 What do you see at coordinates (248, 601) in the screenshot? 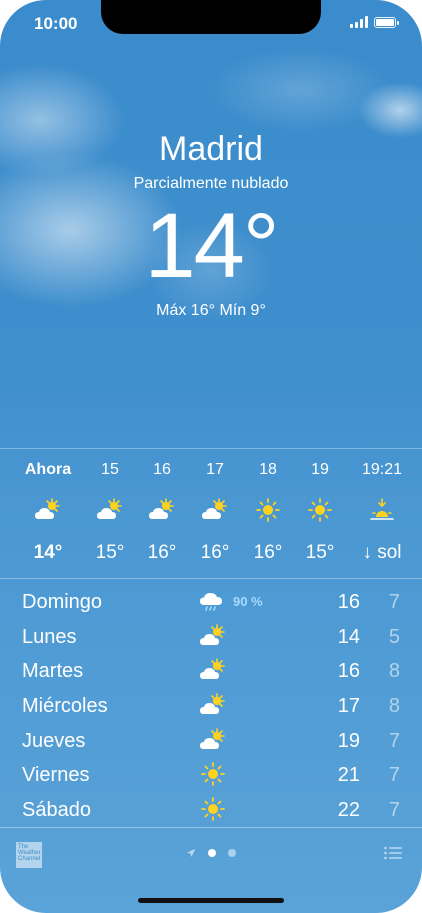
I see `precipitation-chance: 90 %` at bounding box center [248, 601].